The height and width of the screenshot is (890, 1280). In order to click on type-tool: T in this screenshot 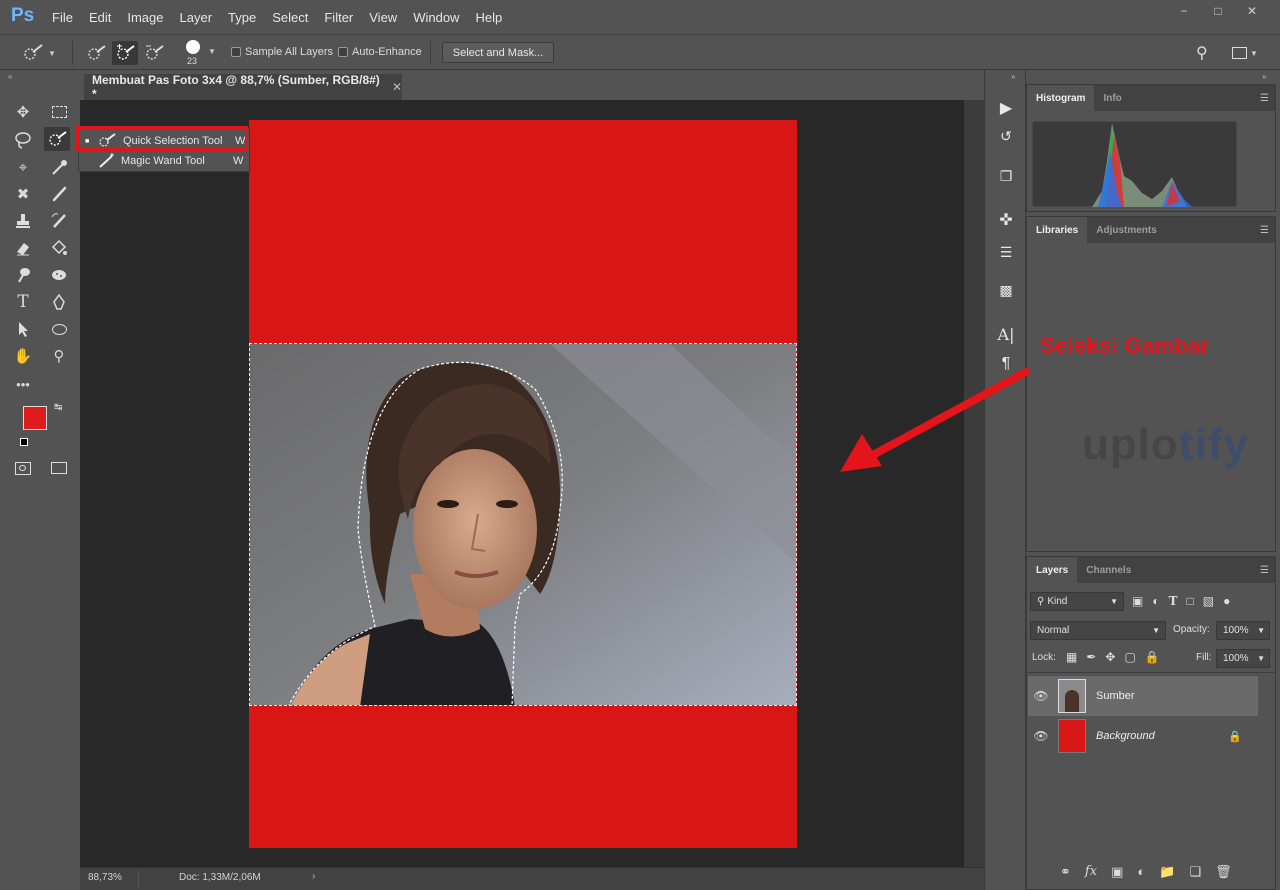, I will do `click(23, 302)`.